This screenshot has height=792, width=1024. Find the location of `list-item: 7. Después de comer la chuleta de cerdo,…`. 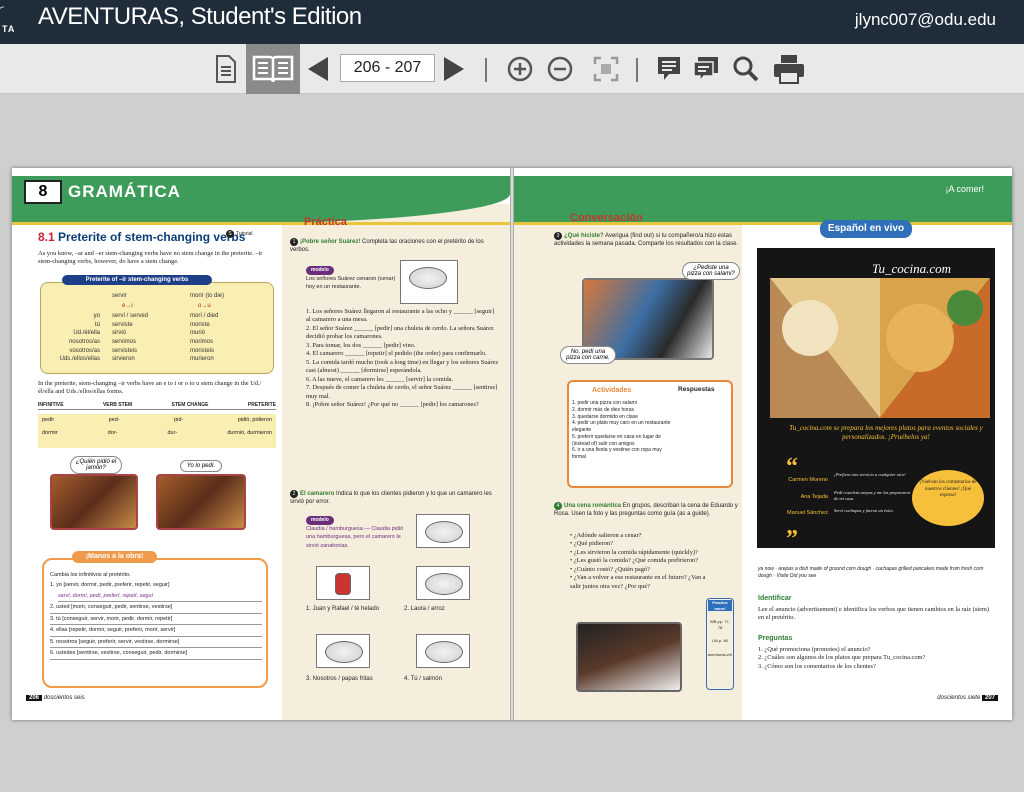

list-item: 7. Después de comer la chuleta de cerdo,… is located at coordinates (402, 392).